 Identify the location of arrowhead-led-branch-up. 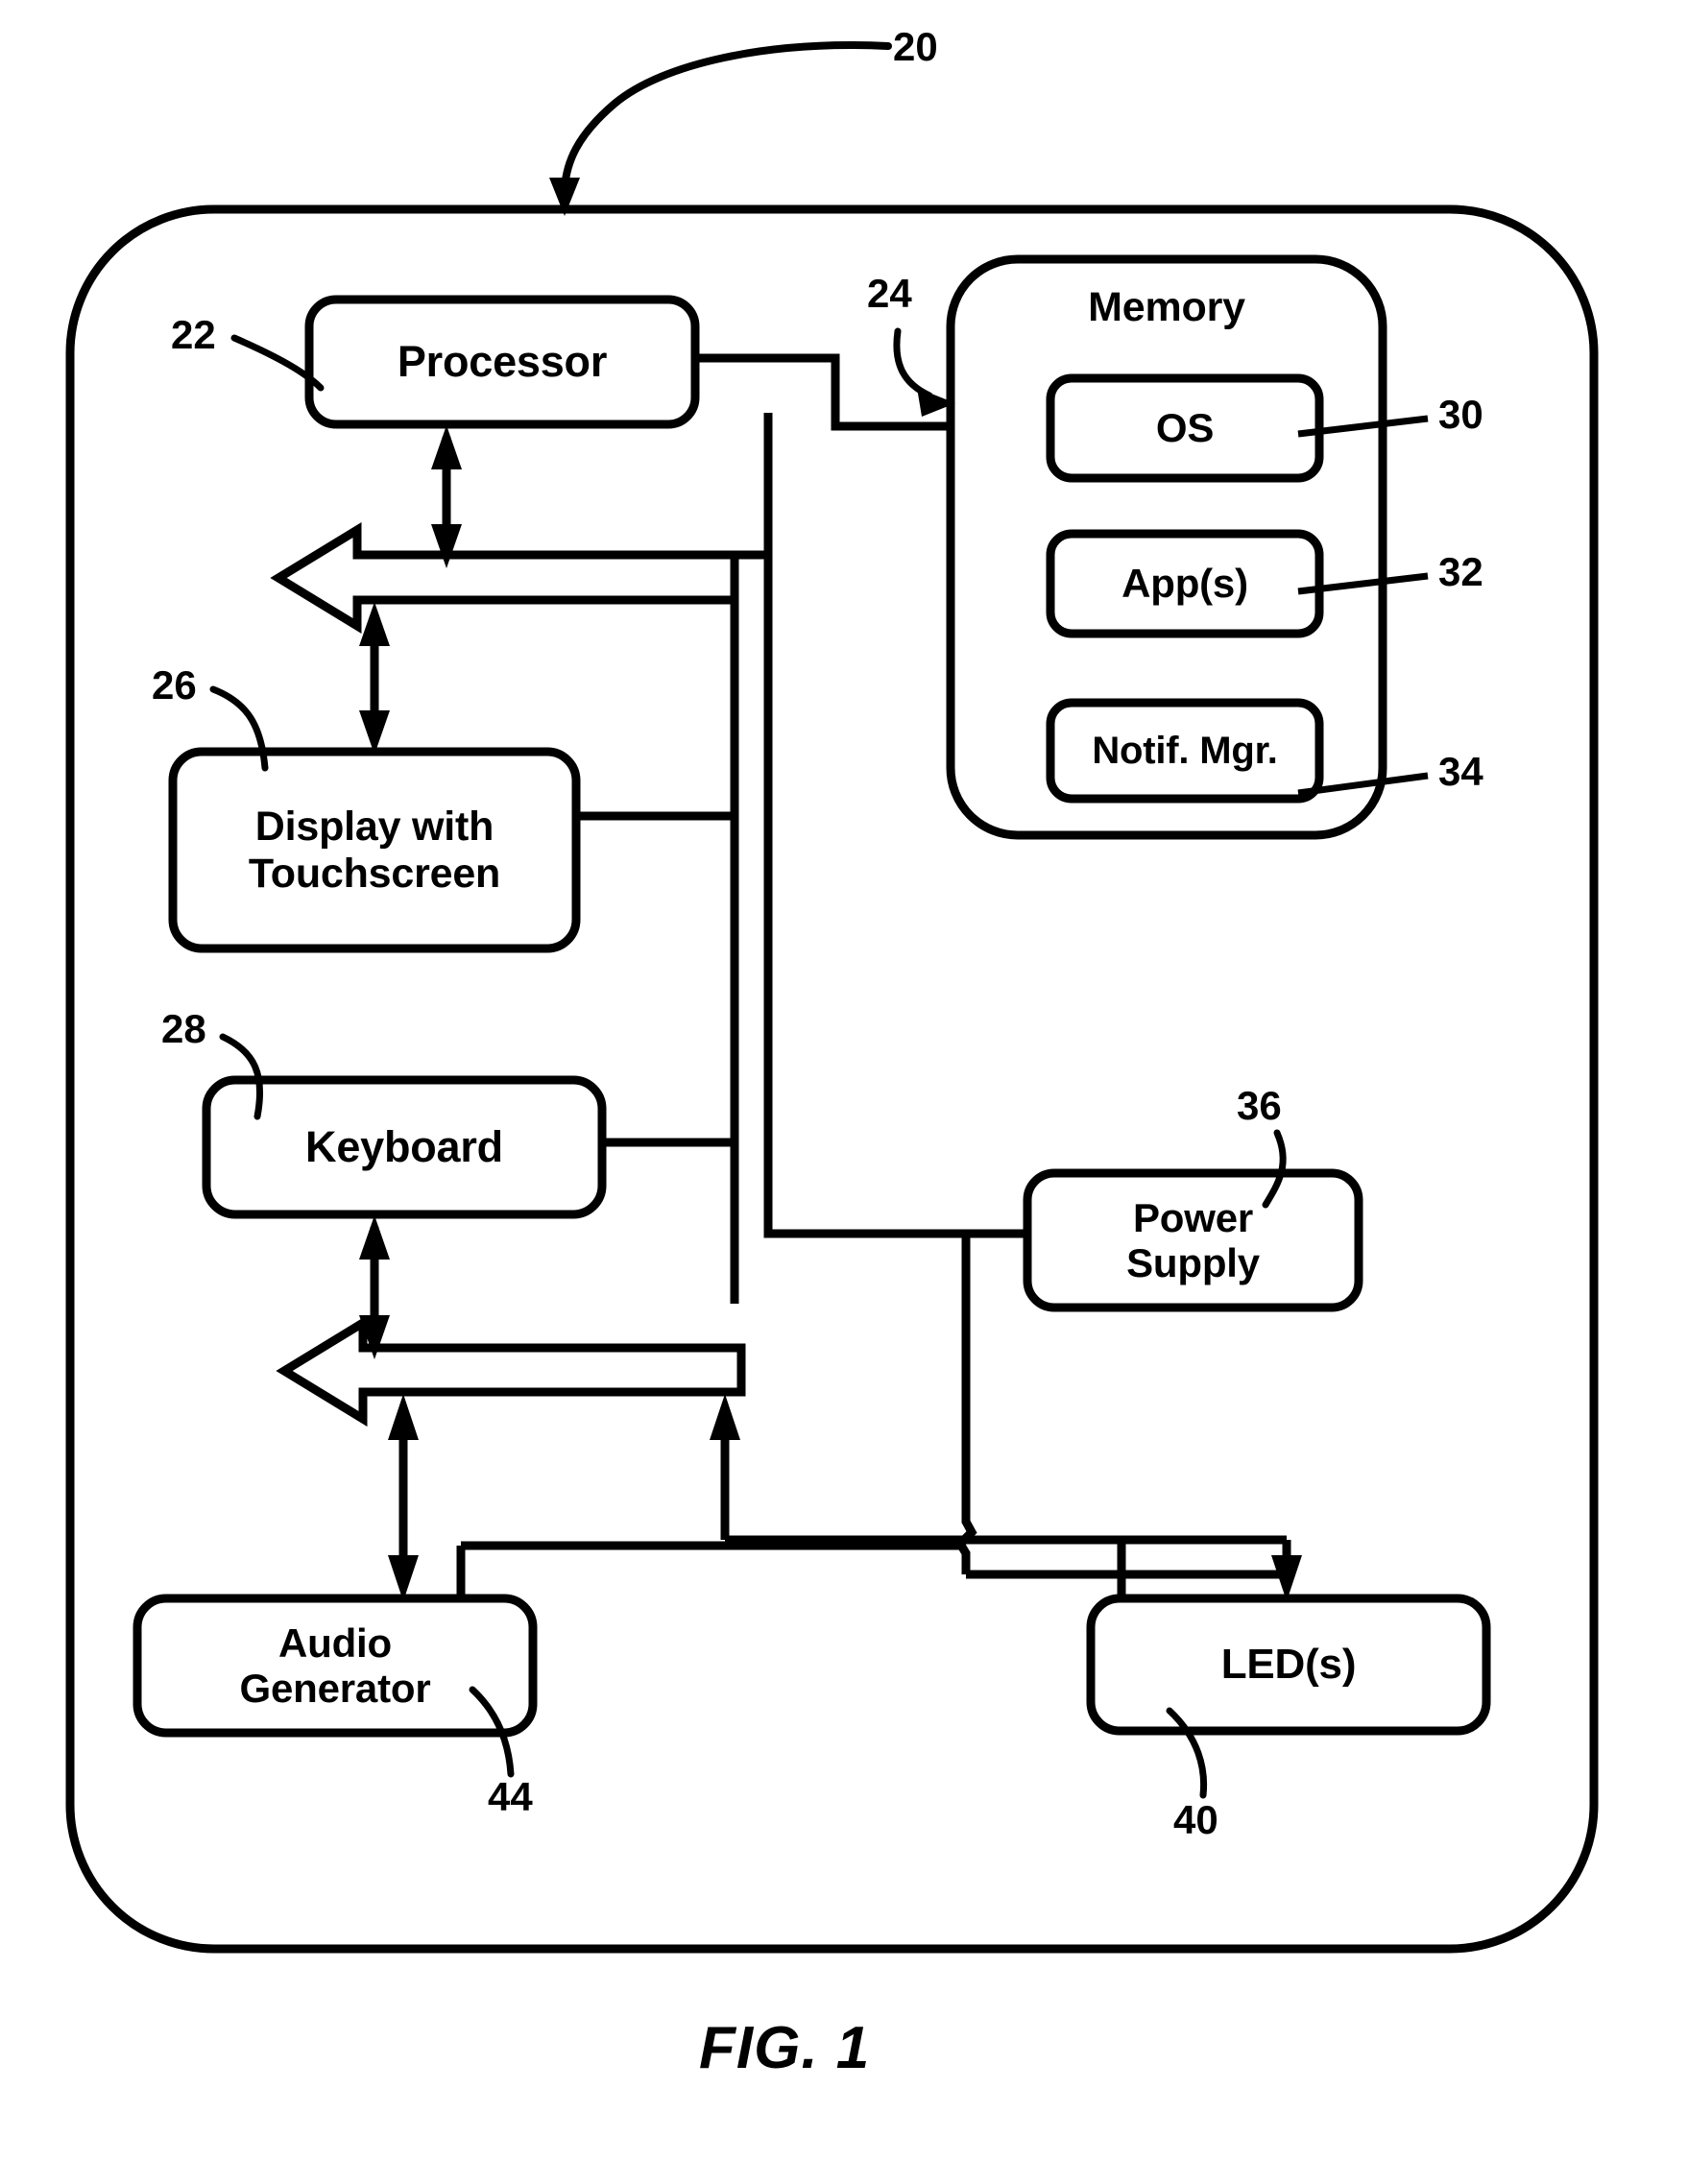
(725, 1417).